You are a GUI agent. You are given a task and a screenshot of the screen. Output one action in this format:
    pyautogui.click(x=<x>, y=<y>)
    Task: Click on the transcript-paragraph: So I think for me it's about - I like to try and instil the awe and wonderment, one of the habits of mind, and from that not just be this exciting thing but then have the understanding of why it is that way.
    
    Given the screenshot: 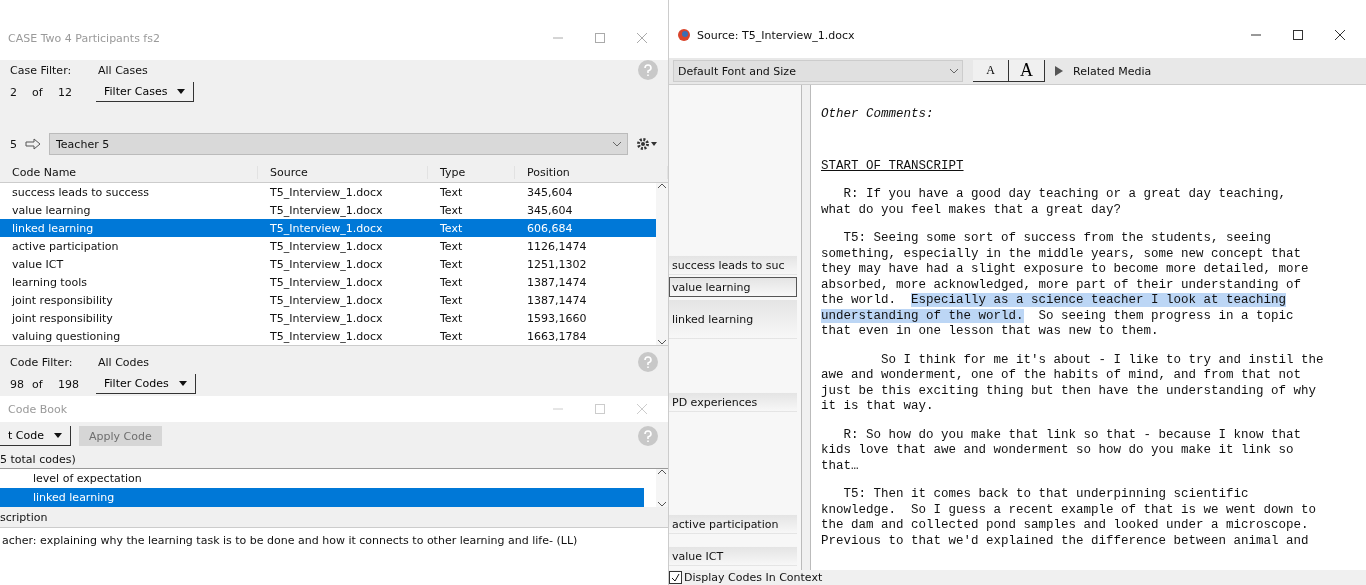 What is the action you would take?
    pyautogui.click(x=1073, y=383)
    